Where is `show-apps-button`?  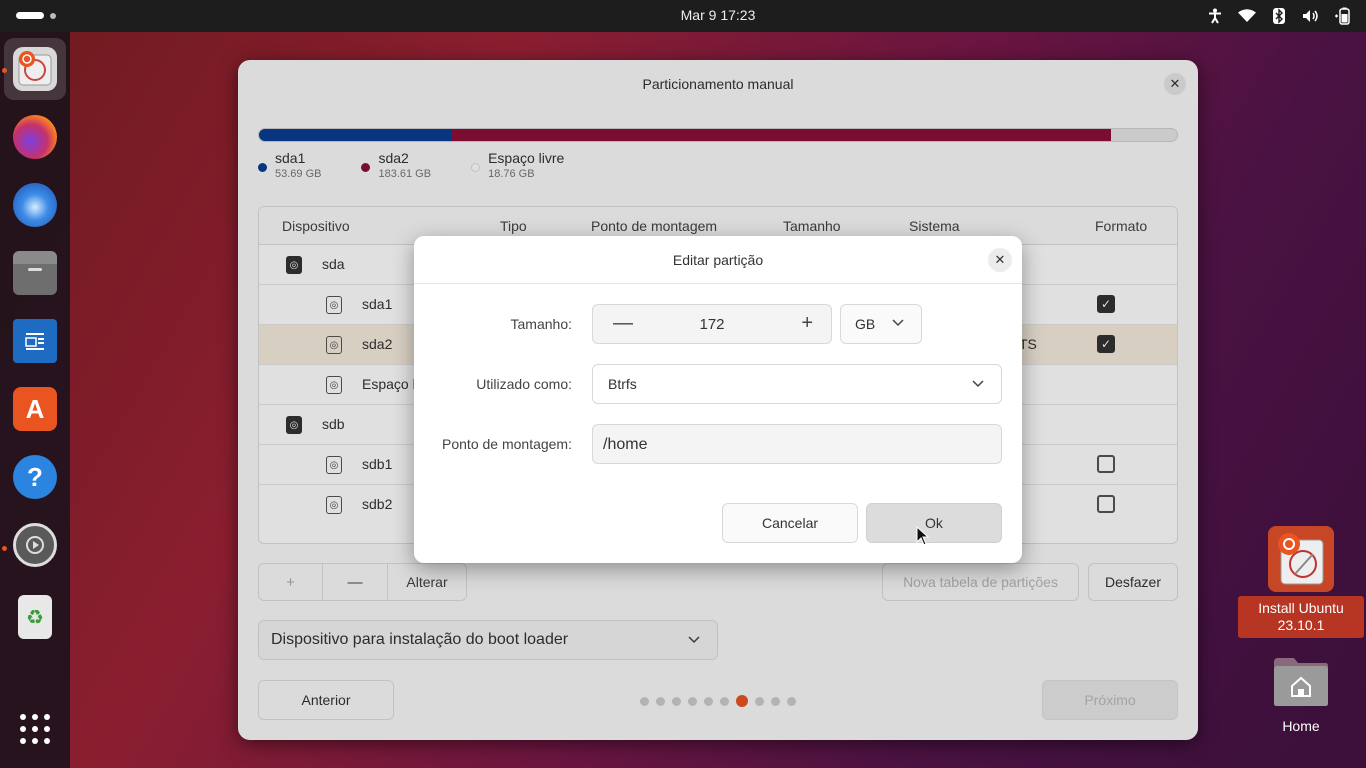 show-apps-button is located at coordinates (35, 729).